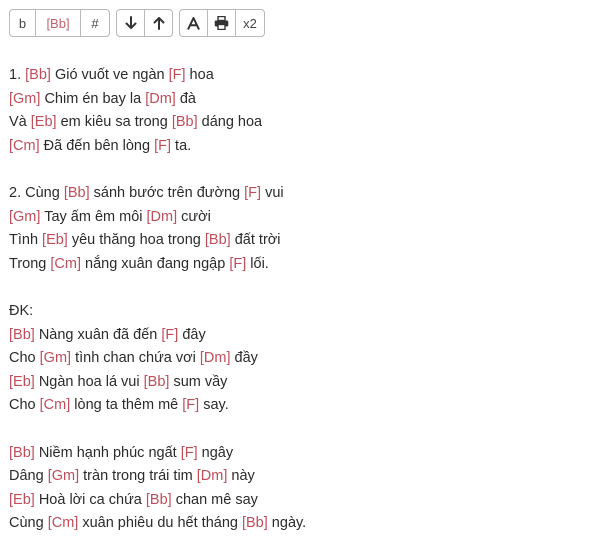 The height and width of the screenshot is (540, 600). Describe the element at coordinates (136, 240) in the screenshot. I see `lyric-text: yêu thăng hoa trong` at that location.